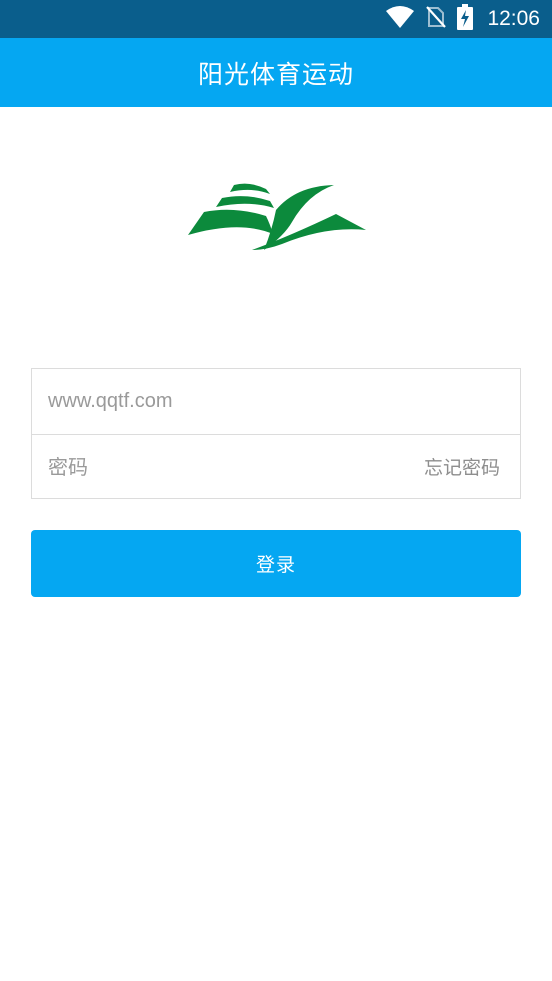  I want to click on status-bar: 12:06, so click(276, 19).